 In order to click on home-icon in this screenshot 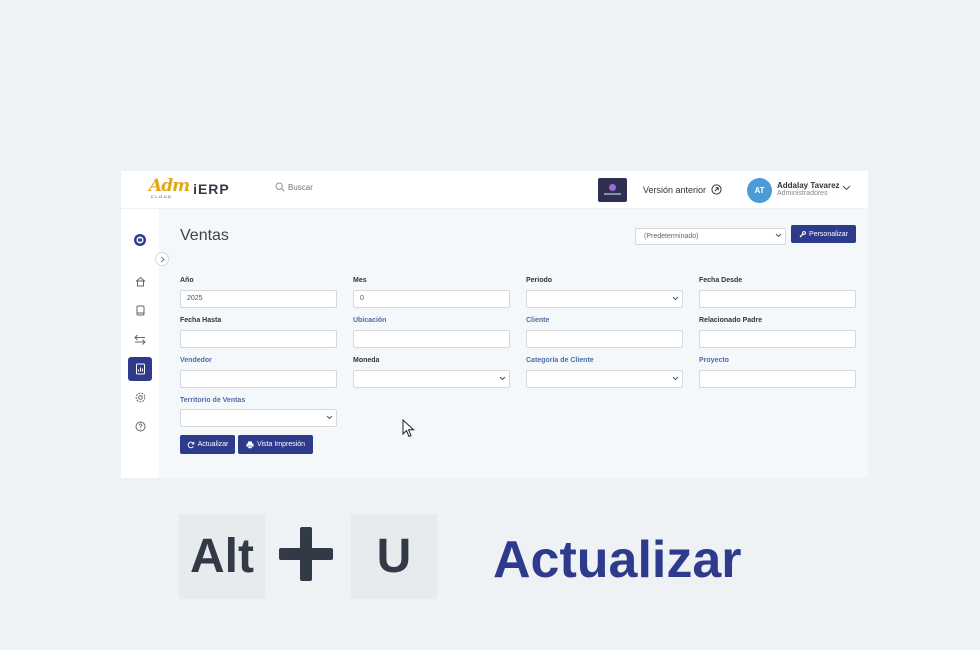, I will do `click(140, 281)`.